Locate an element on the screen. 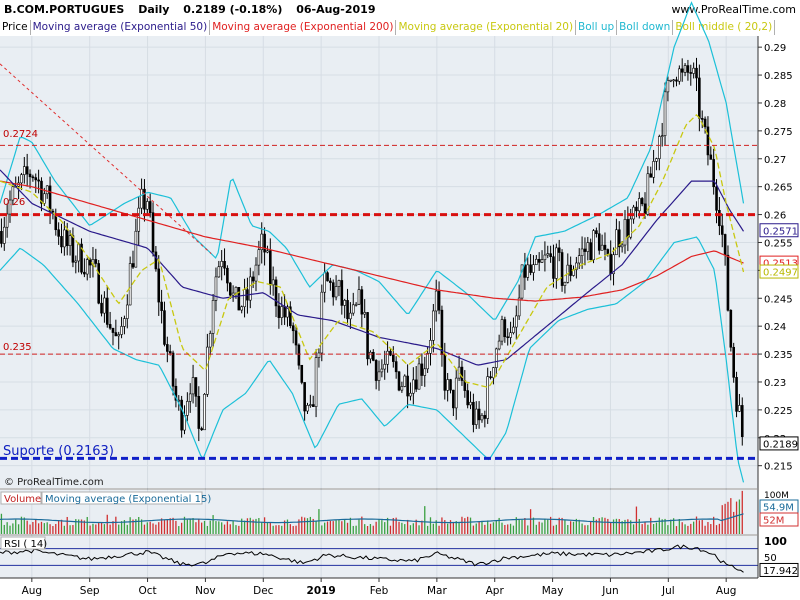  copyright-label: © ProRealTime.com is located at coordinates (54, 482).